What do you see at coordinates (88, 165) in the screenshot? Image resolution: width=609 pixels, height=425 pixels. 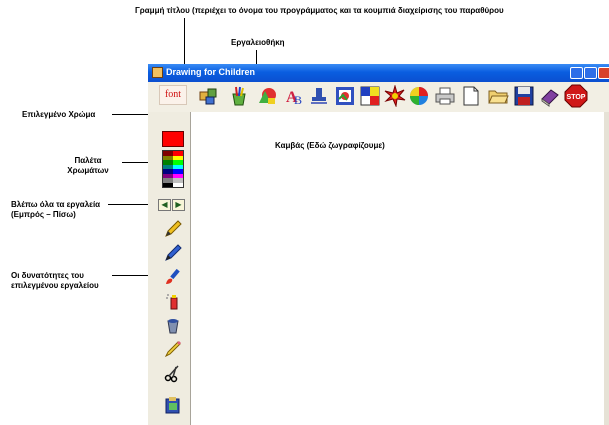 I see `palette-annotation: Παλέτα Χρωμάτων` at bounding box center [88, 165].